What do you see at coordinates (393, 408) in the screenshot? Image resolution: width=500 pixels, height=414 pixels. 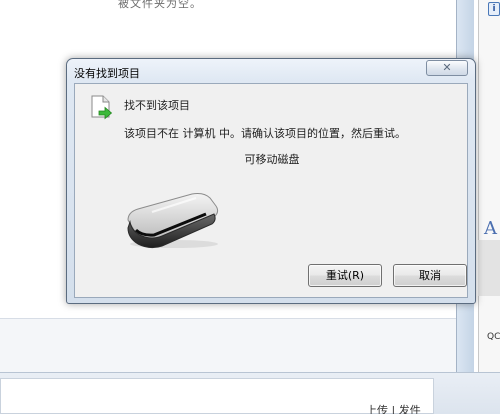 I see `bottom-toolbar-text: 上传 | 发件` at bounding box center [393, 408].